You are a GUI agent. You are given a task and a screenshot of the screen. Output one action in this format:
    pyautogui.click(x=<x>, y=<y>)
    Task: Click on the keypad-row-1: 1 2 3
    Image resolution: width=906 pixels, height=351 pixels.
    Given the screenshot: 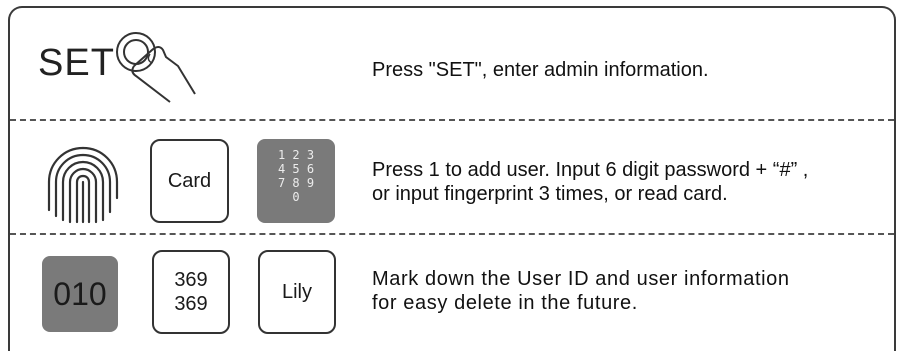 What is the action you would take?
    pyautogui.click(x=296, y=155)
    